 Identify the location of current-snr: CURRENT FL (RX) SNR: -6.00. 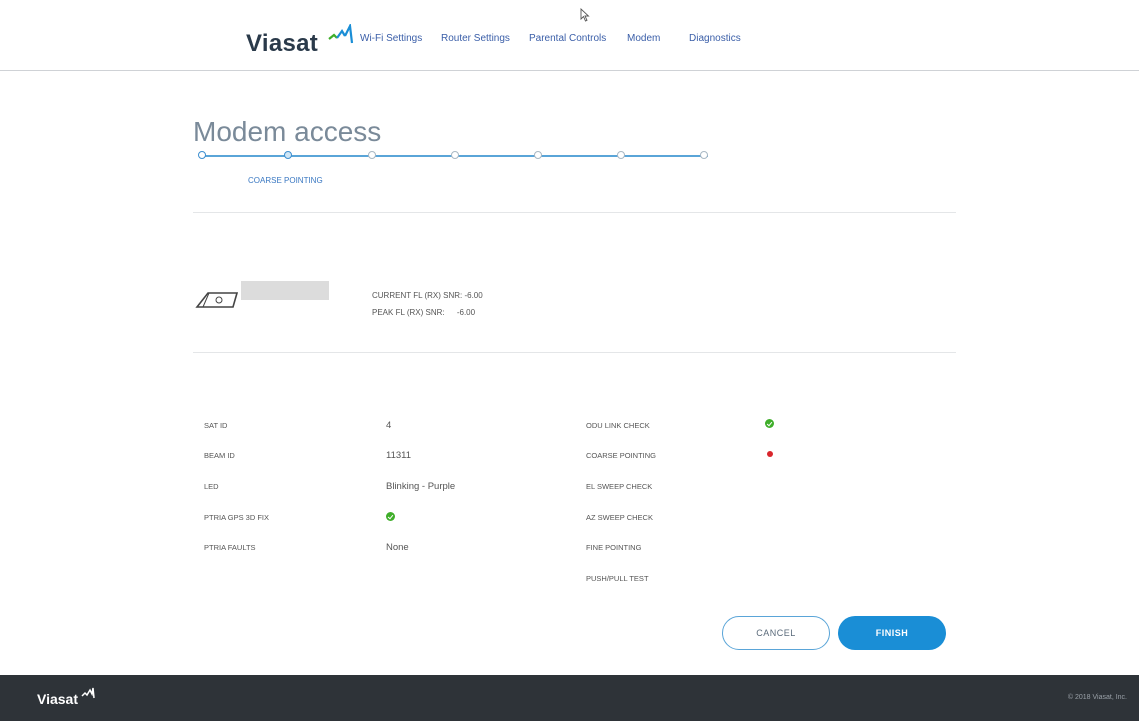
(427, 295).